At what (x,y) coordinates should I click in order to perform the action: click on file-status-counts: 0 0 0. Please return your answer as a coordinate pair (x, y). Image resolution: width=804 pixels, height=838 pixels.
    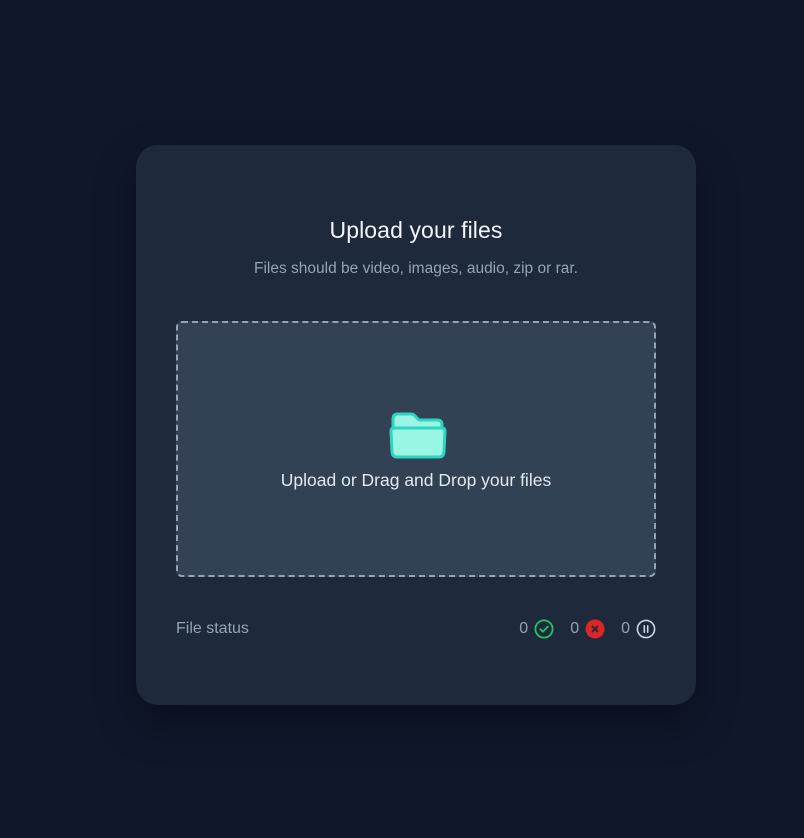
    Looking at the image, I should click on (587, 629).